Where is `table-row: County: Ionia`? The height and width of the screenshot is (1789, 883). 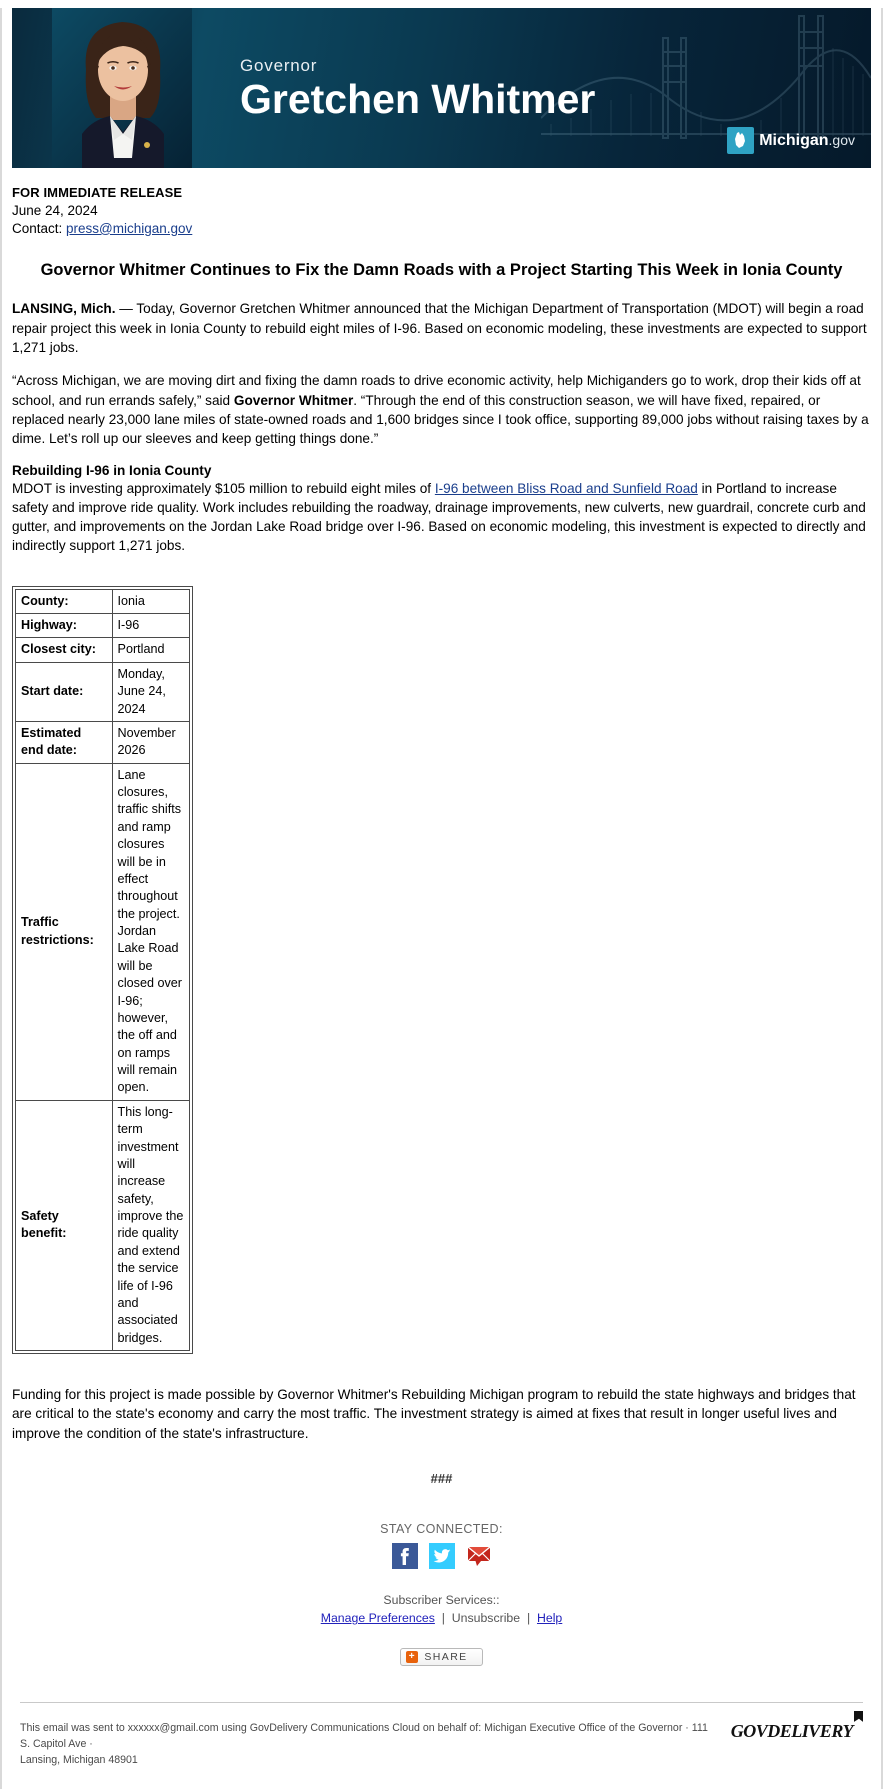 table-row: County: Ionia is located at coordinates (103, 601).